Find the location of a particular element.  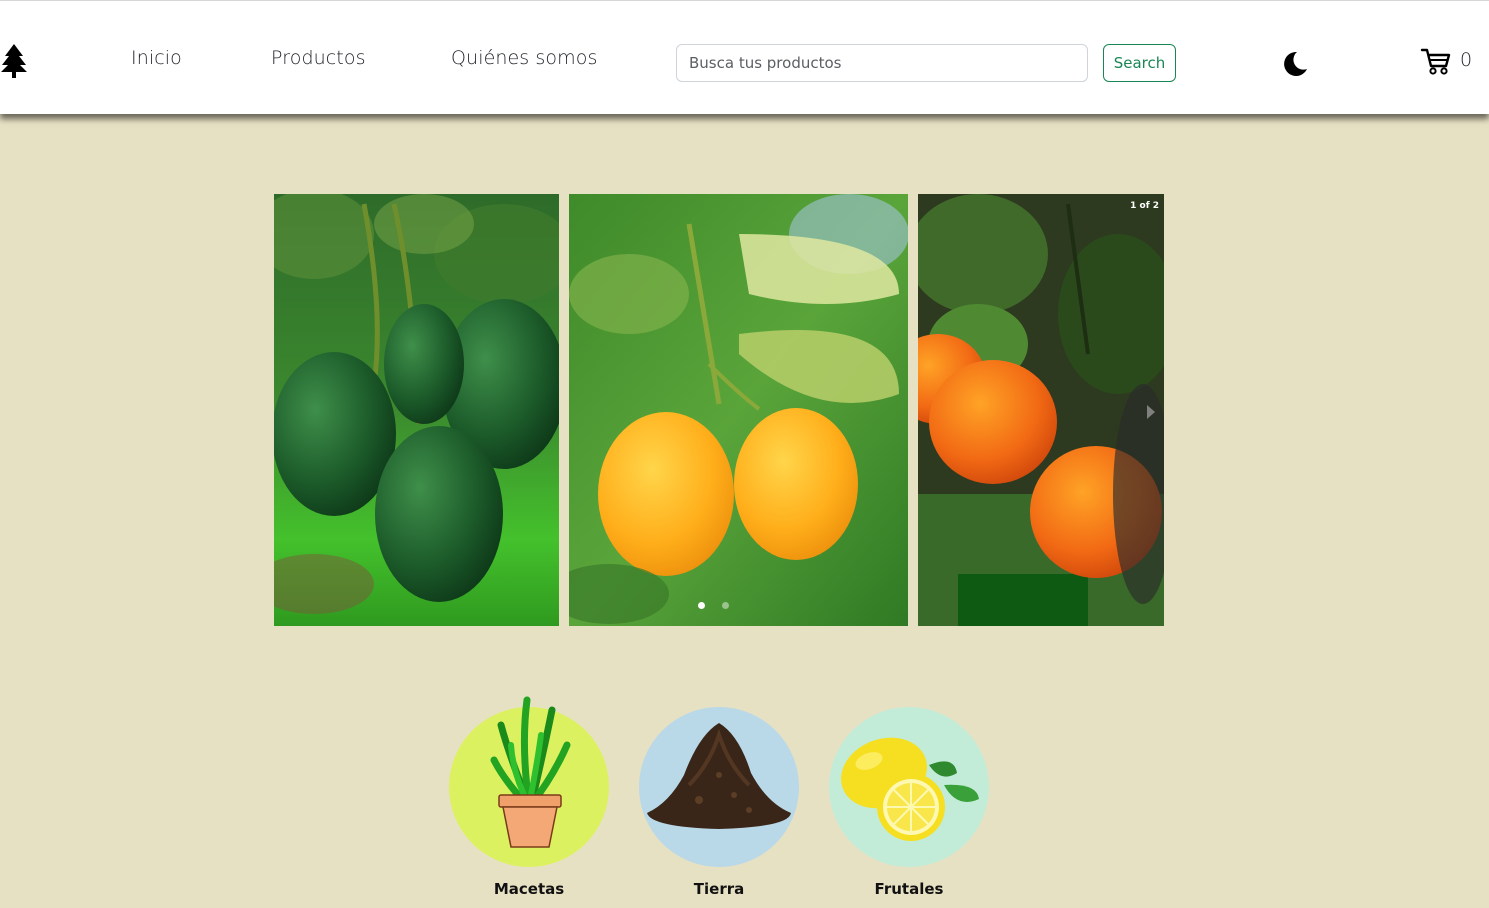

nav-link-quienes-somos: Quiénes somos is located at coordinates (524, 58).